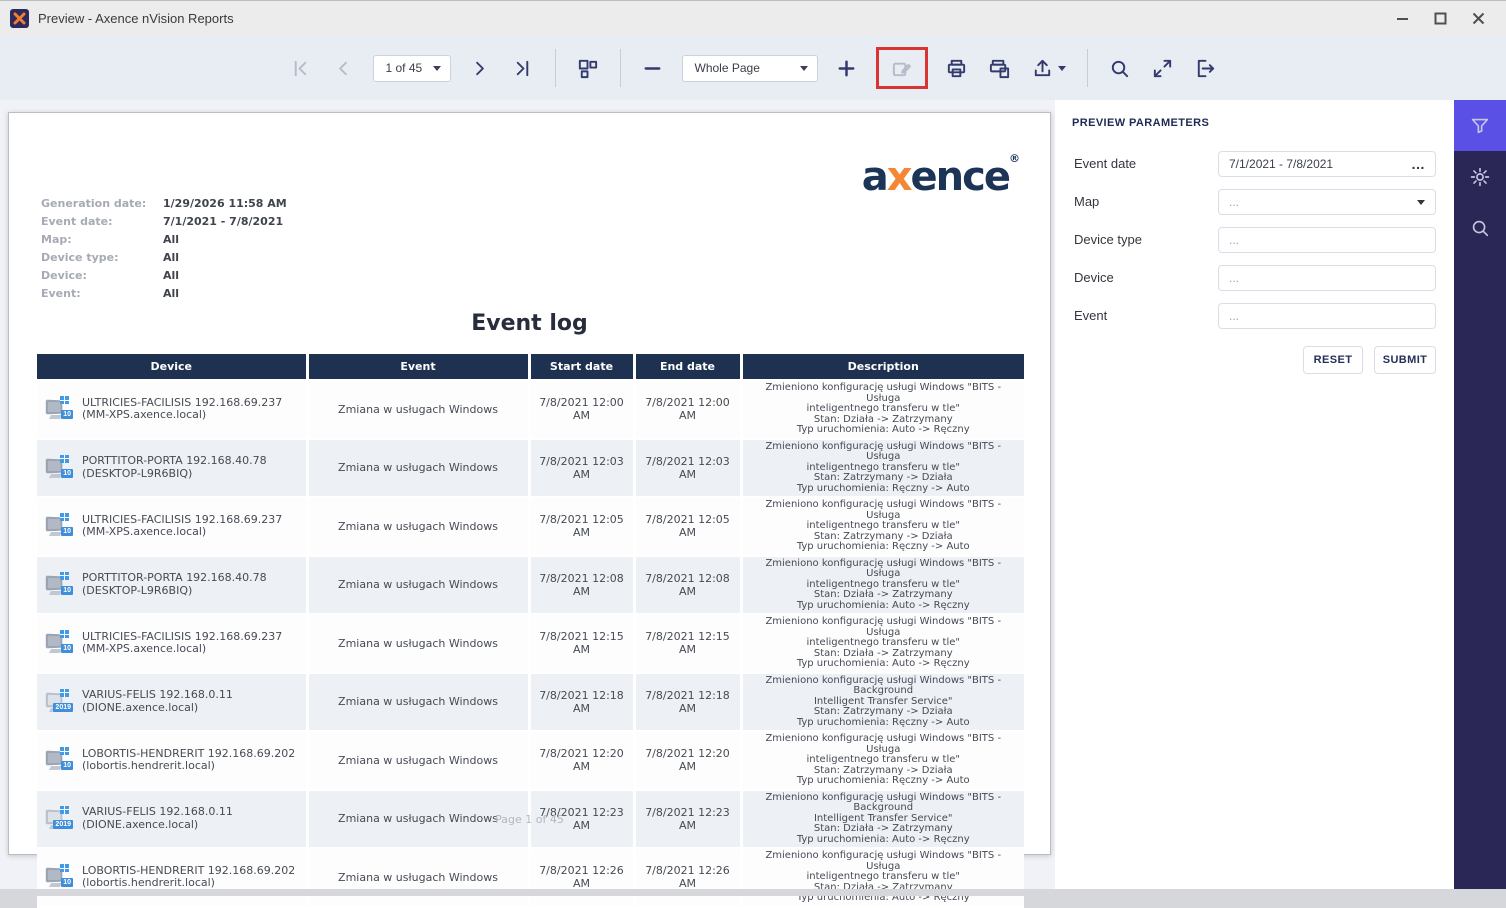 The width and height of the screenshot is (1506, 908). Describe the element at coordinates (1480, 227) in the screenshot. I see `search-tab` at that location.